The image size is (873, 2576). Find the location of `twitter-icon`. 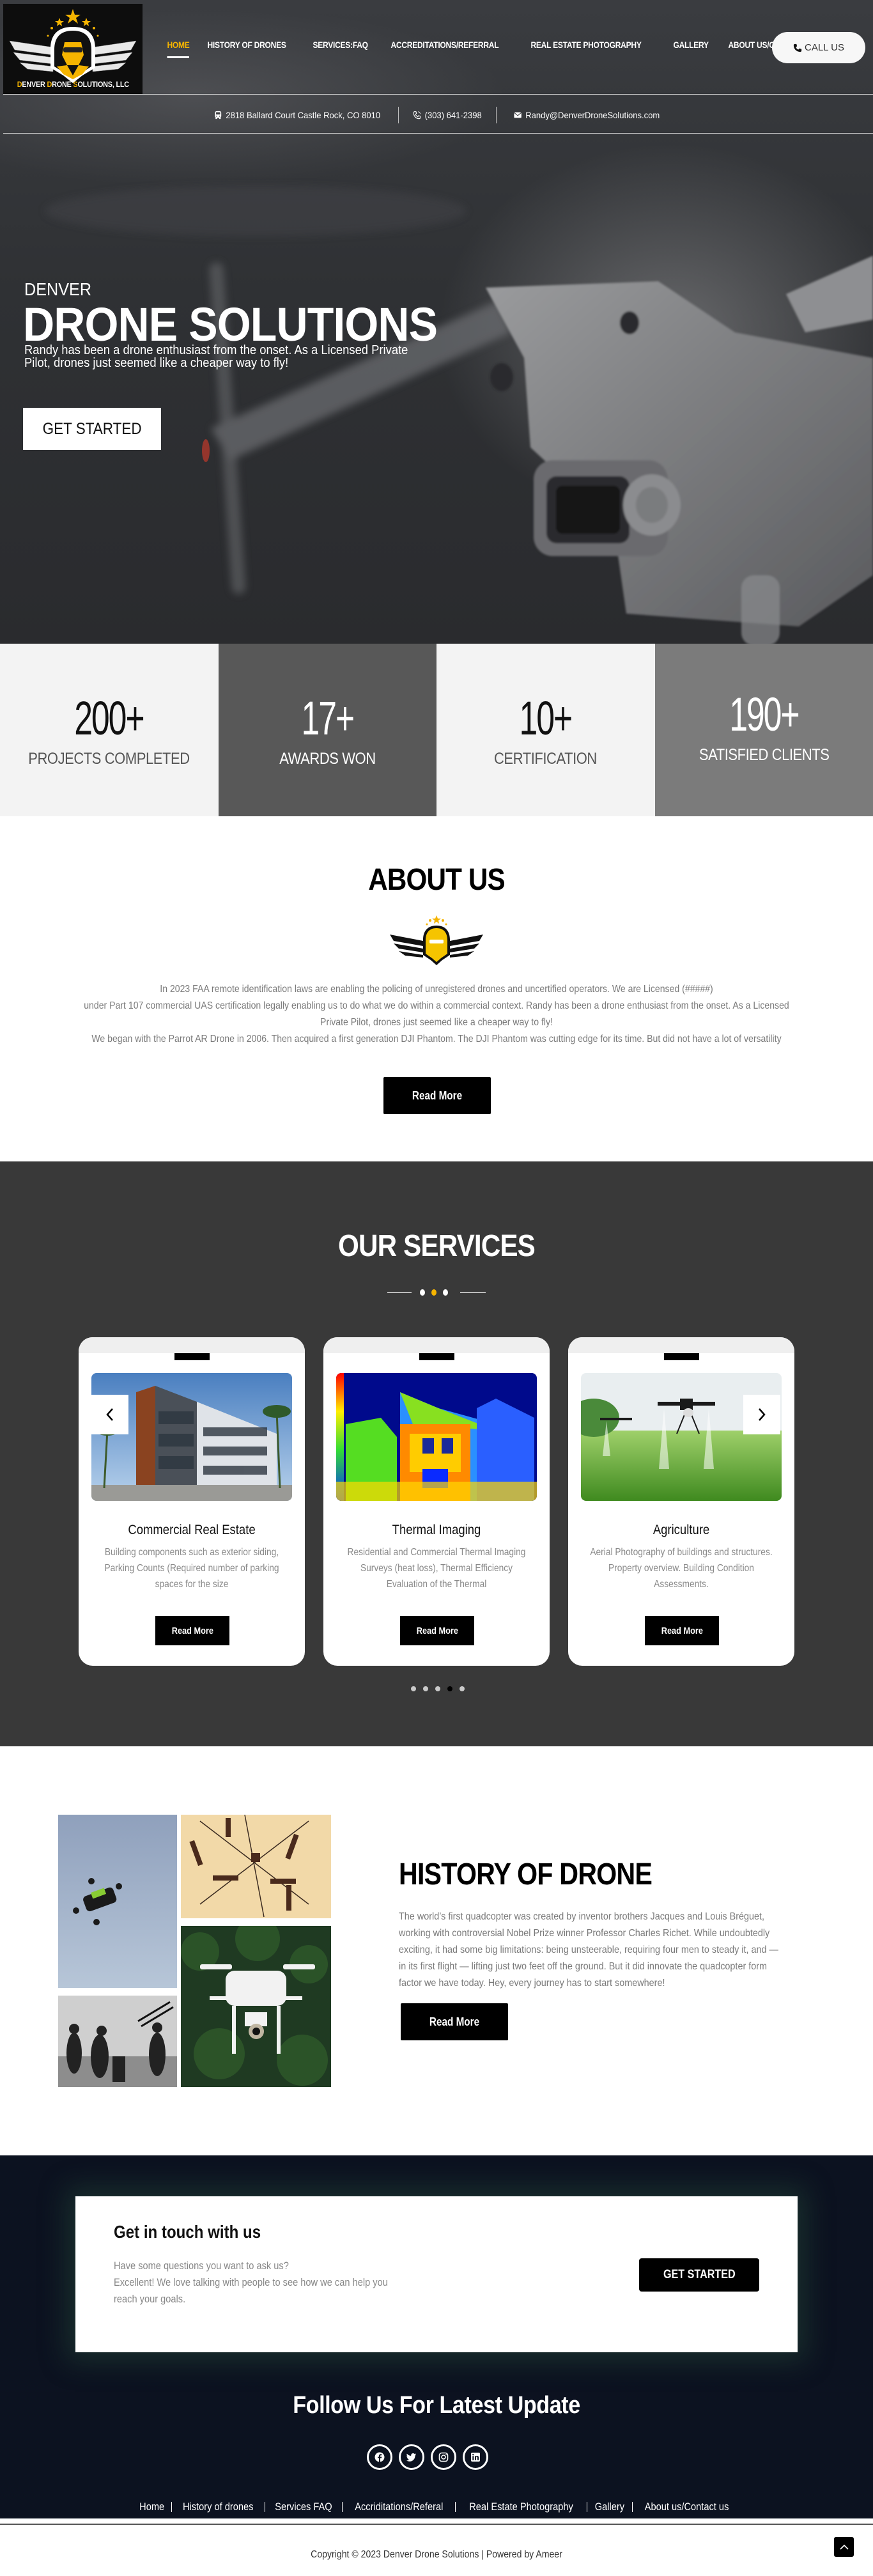

twitter-icon is located at coordinates (411, 2458).